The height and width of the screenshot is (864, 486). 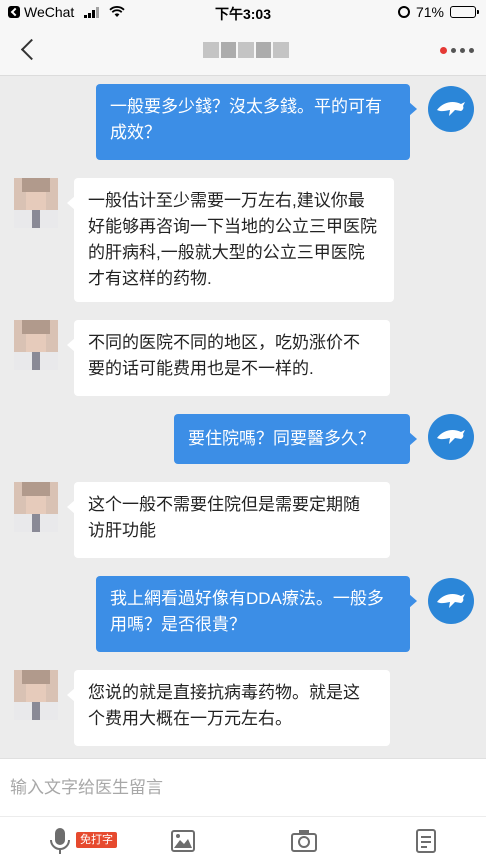 I want to click on message-text: 这个一般不需要住院但是需要定期随访肝功能, so click(x=224, y=517).